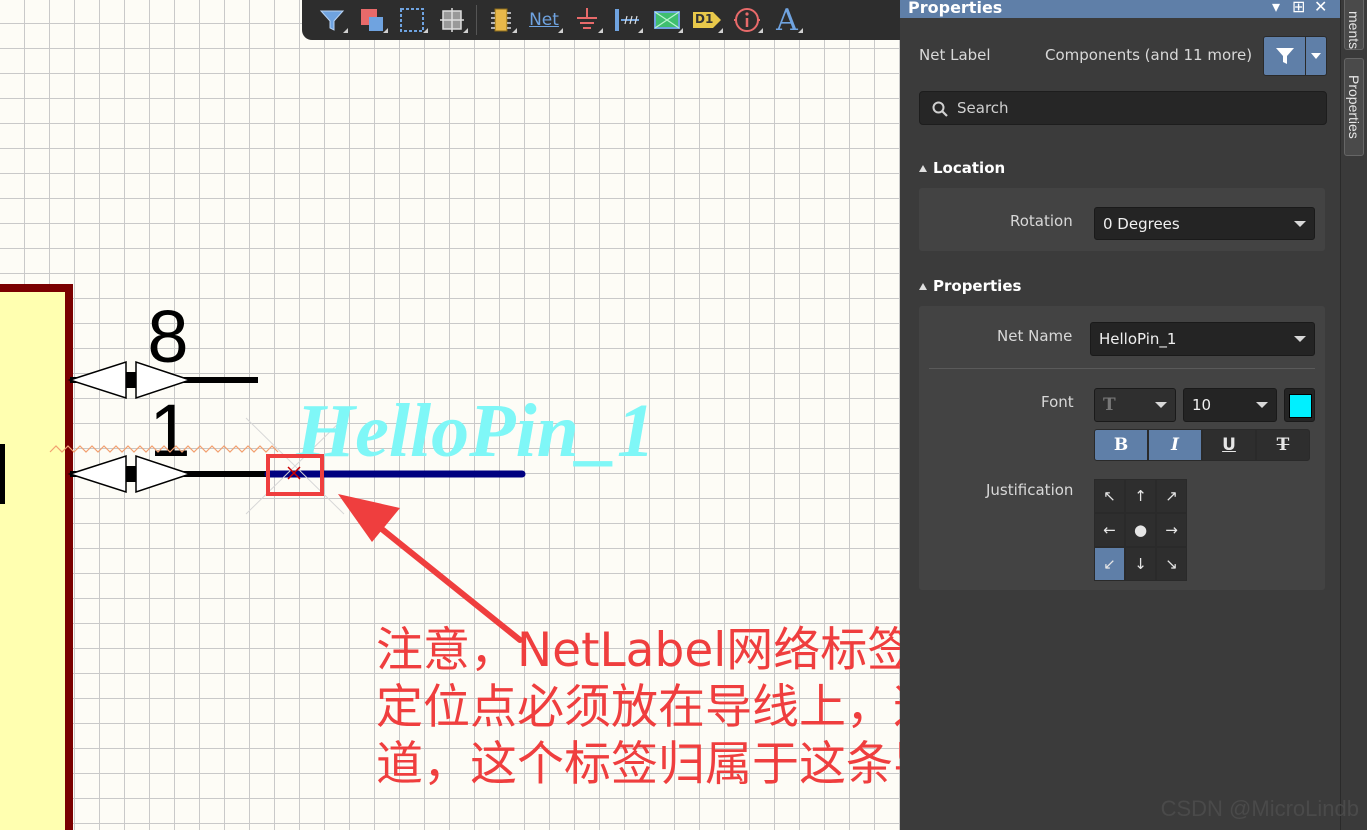 This screenshot has height=830, width=1367. What do you see at coordinates (169, 430) in the screenshot?
I see `pin-number-1: 1` at bounding box center [169, 430].